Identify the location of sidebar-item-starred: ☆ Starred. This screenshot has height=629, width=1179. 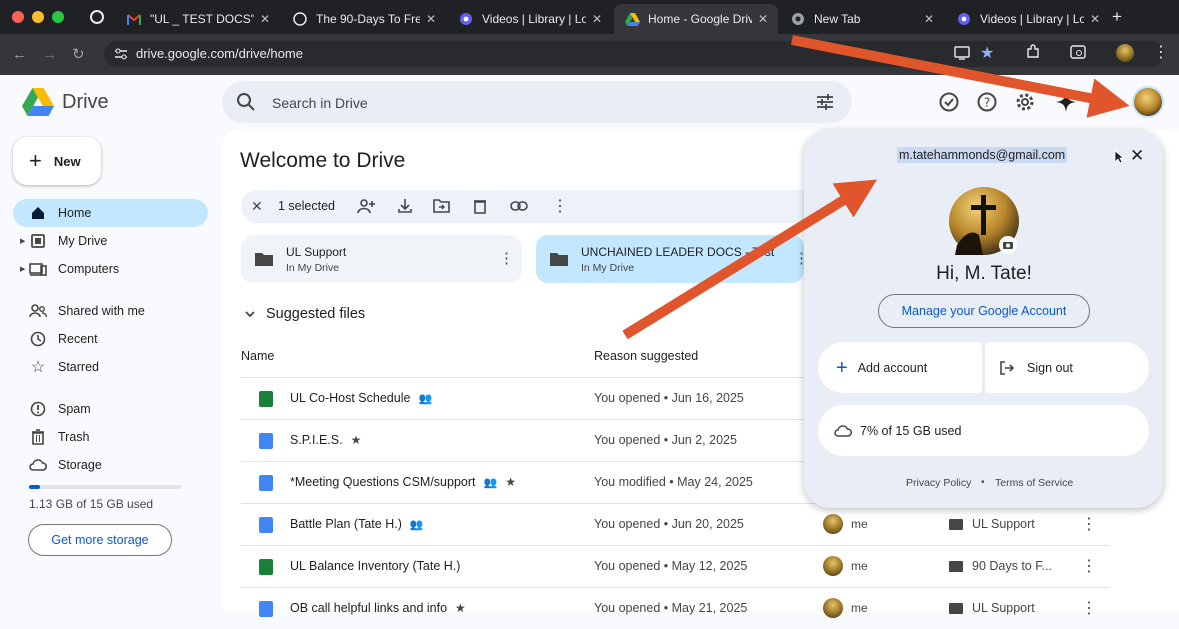
(110, 367).